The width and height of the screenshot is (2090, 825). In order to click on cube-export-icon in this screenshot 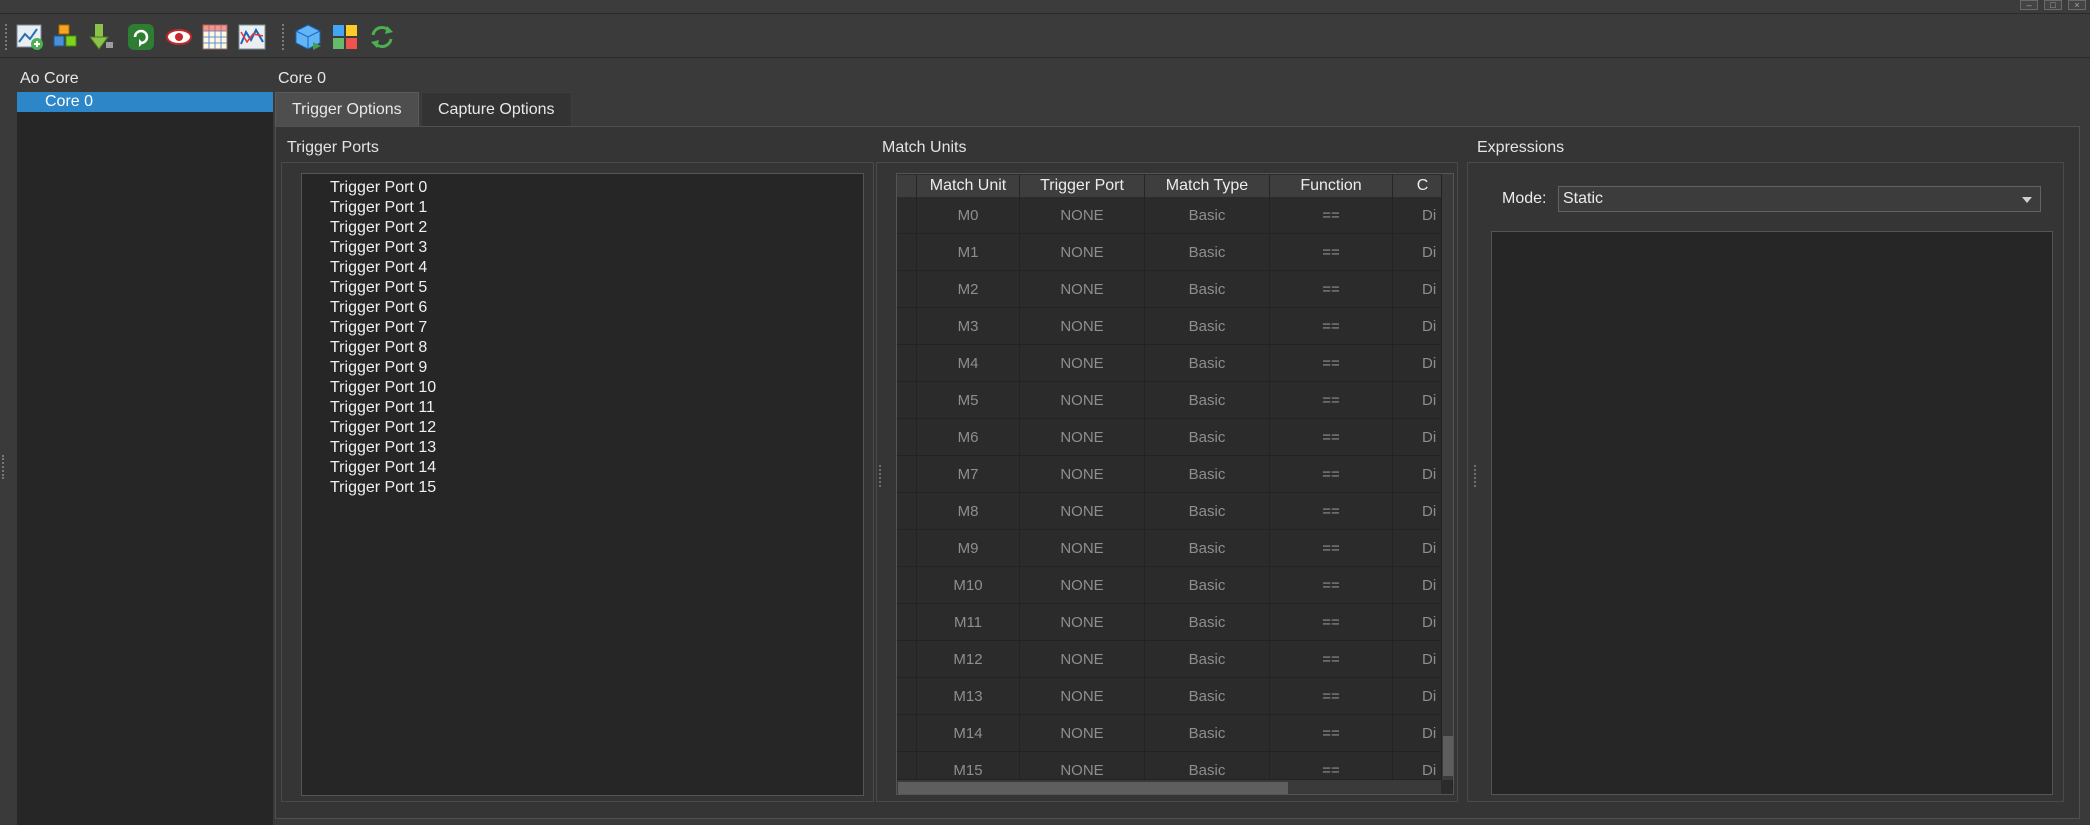, I will do `click(308, 37)`.